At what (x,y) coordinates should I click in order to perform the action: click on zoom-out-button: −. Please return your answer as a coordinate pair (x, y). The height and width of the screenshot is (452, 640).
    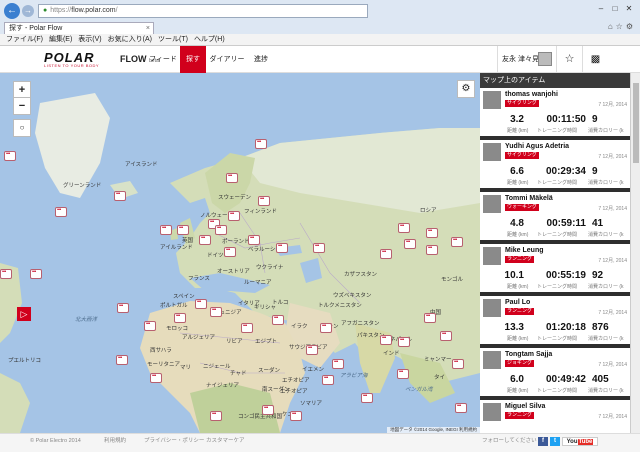
    Looking at the image, I should click on (22, 106).